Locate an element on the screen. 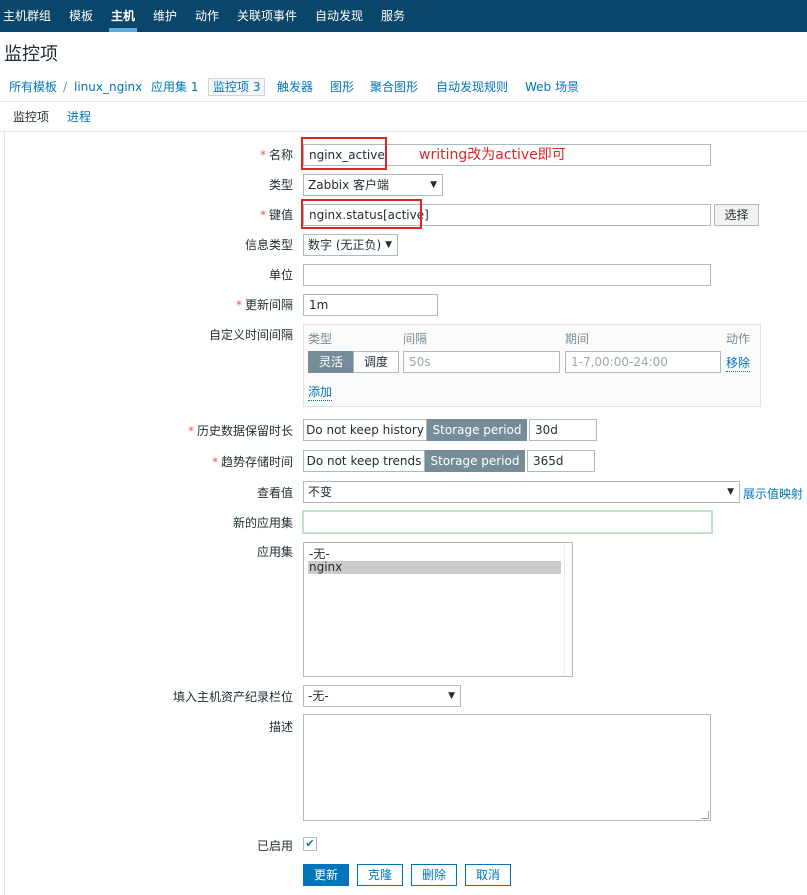  cancel-button: 取消 is located at coordinates (488, 875).